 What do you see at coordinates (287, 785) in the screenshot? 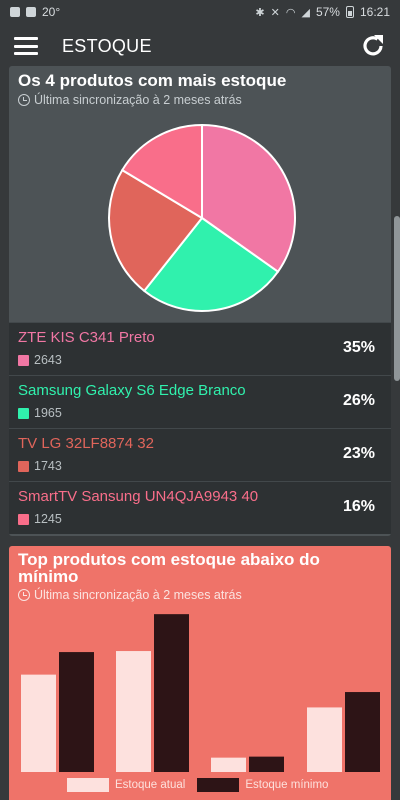
I see `legend-label-minimum: Estoque mínimo` at bounding box center [287, 785].